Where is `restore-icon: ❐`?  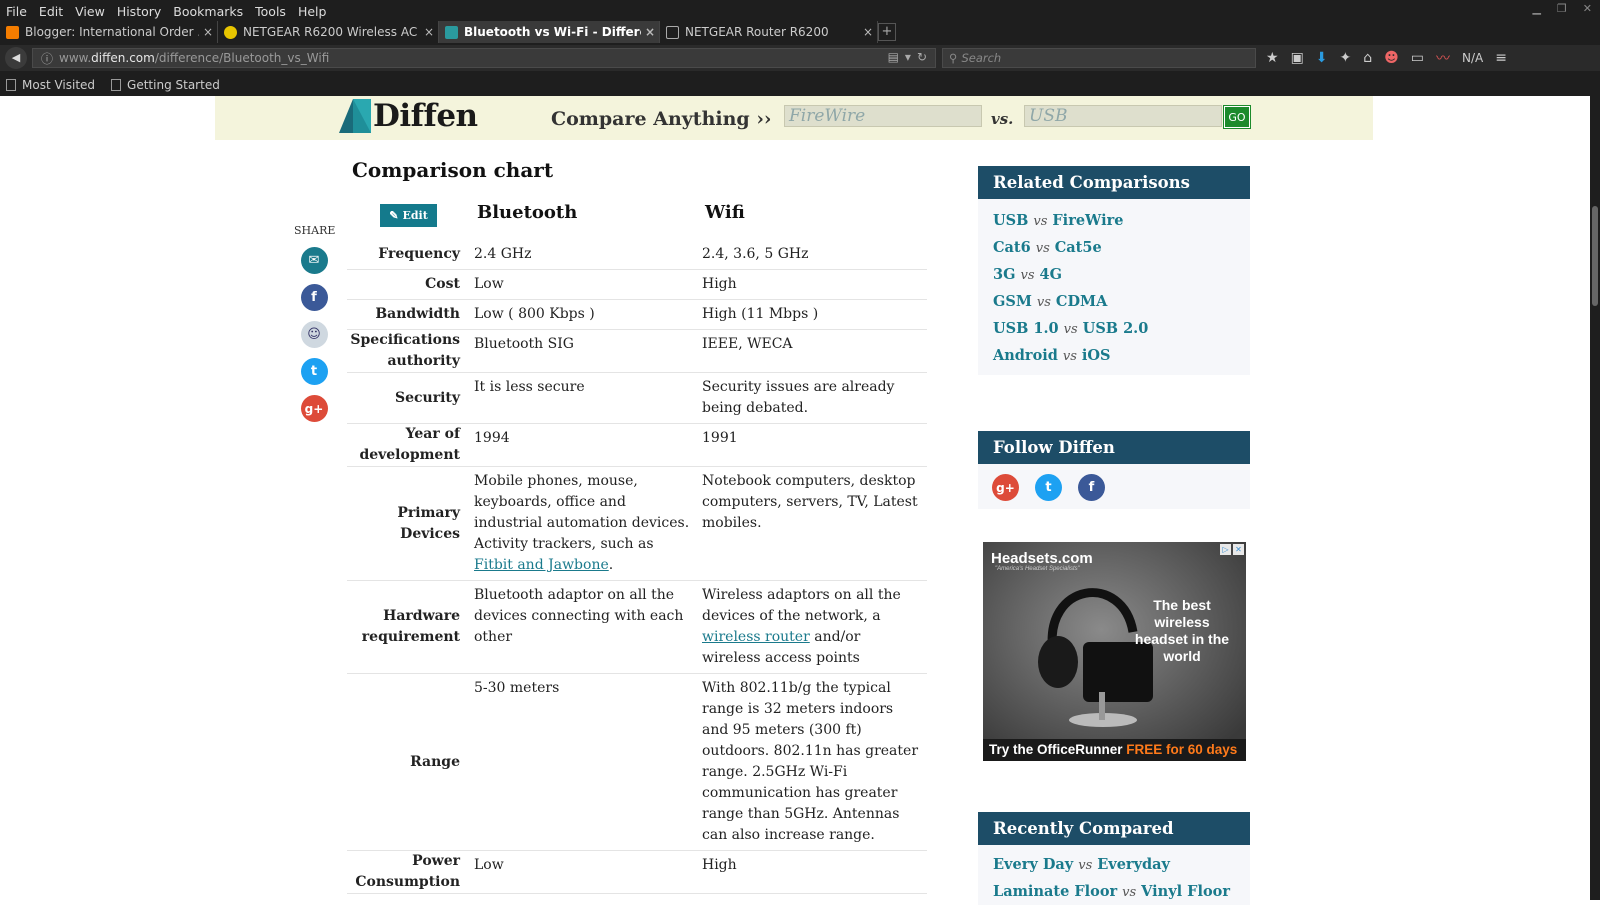 restore-icon: ❐ is located at coordinates (1562, 8).